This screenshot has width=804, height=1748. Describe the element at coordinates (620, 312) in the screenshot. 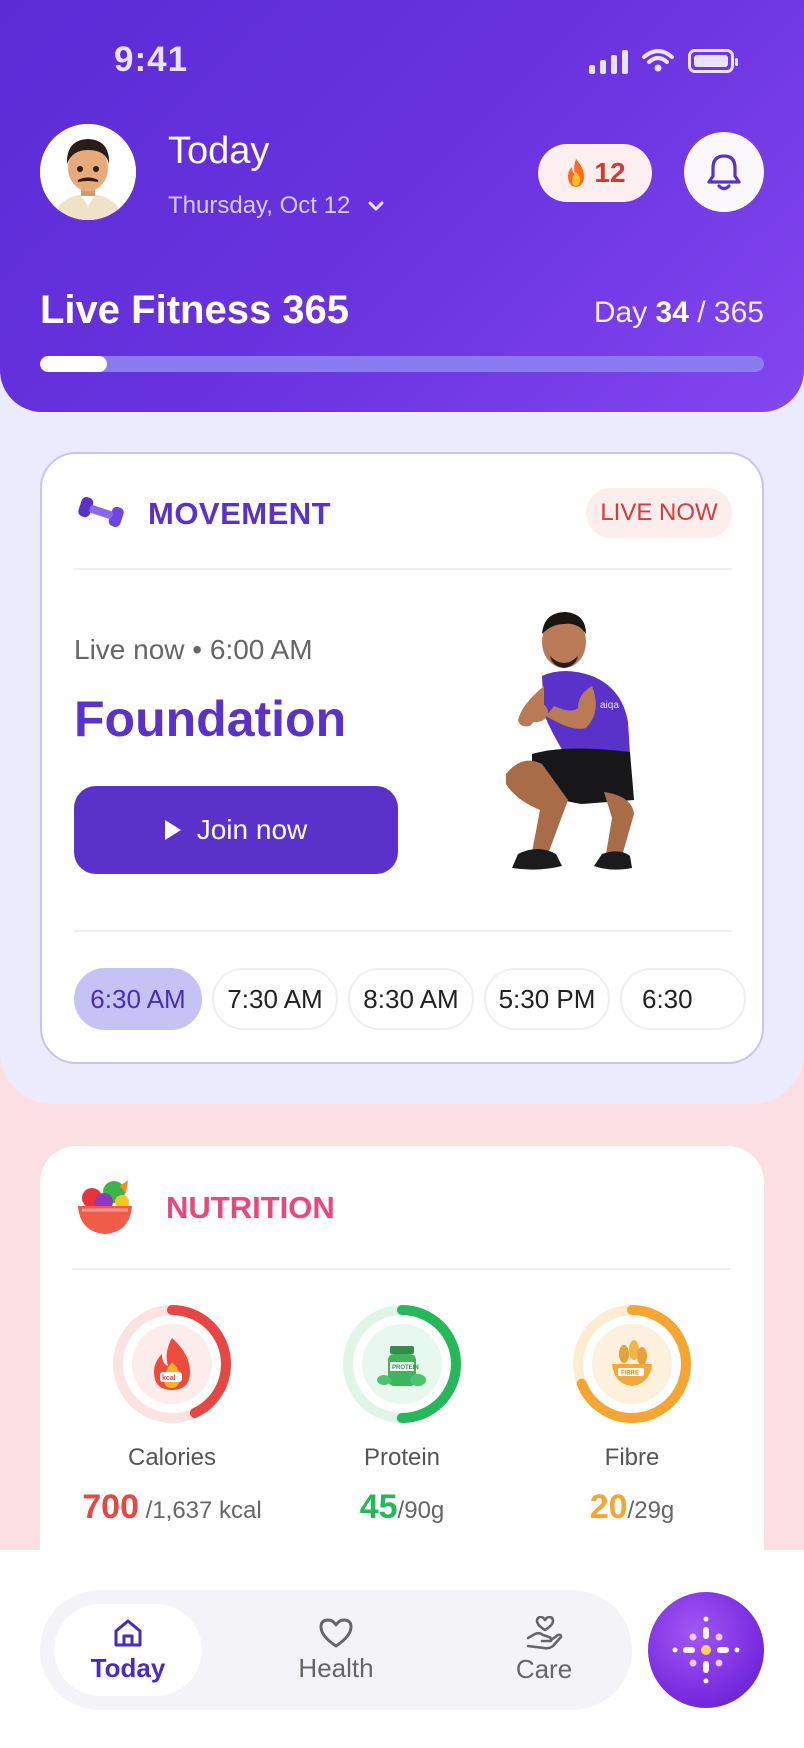

I see `day-label: Day` at that location.